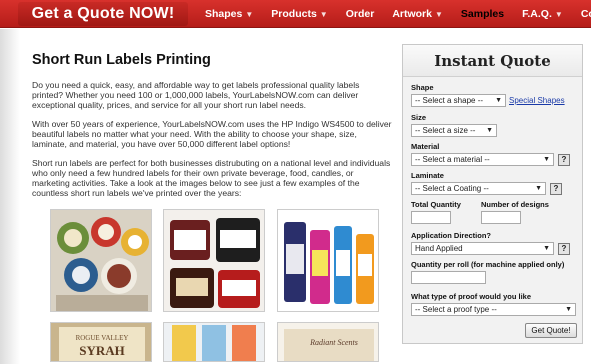 This screenshot has height=364, width=591. What do you see at coordinates (482, 248) in the screenshot?
I see `direction-select: Hand Applied ▼` at bounding box center [482, 248].